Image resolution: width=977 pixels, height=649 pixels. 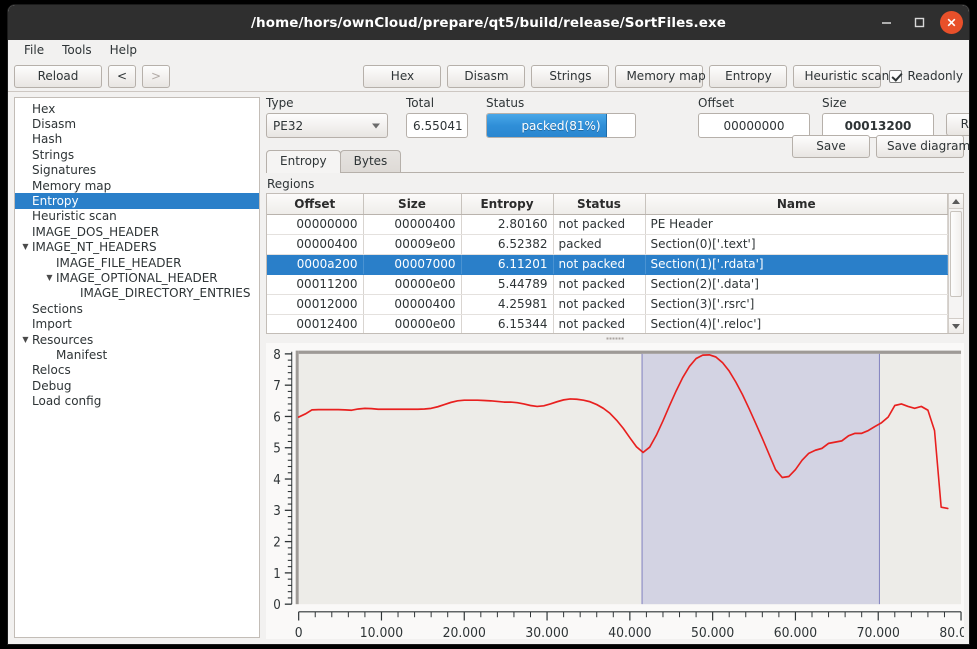 I want to click on save-diagram-button: Save diagram, so click(x=922, y=146).